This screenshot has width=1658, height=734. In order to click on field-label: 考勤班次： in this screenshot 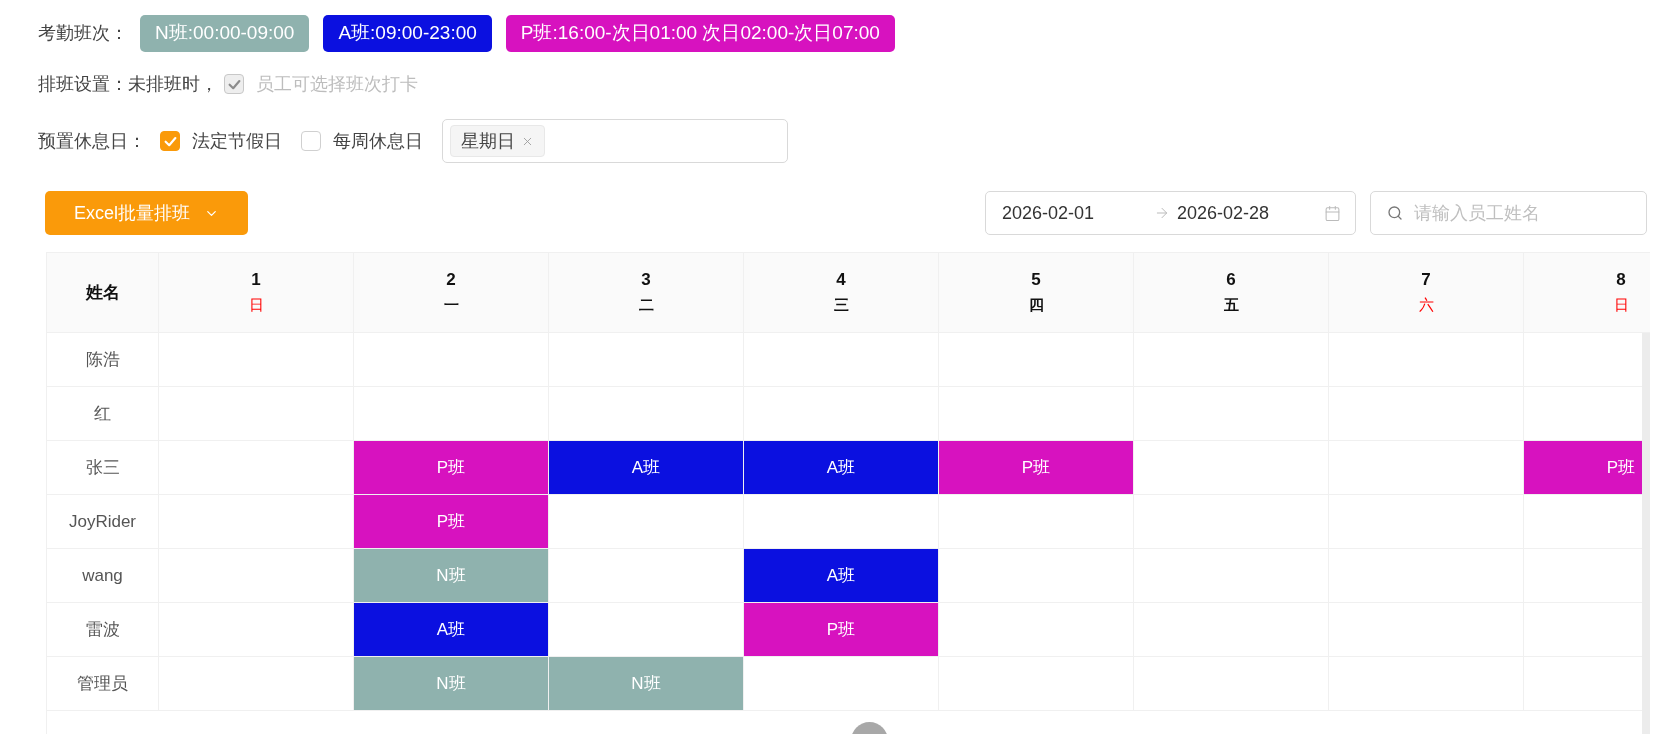, I will do `click(83, 33)`.